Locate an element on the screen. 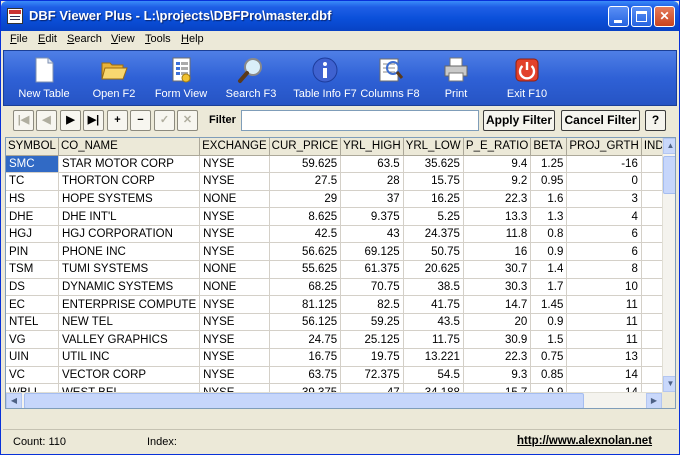 This screenshot has width=680, height=455. menu-view: View is located at coordinates (123, 39).